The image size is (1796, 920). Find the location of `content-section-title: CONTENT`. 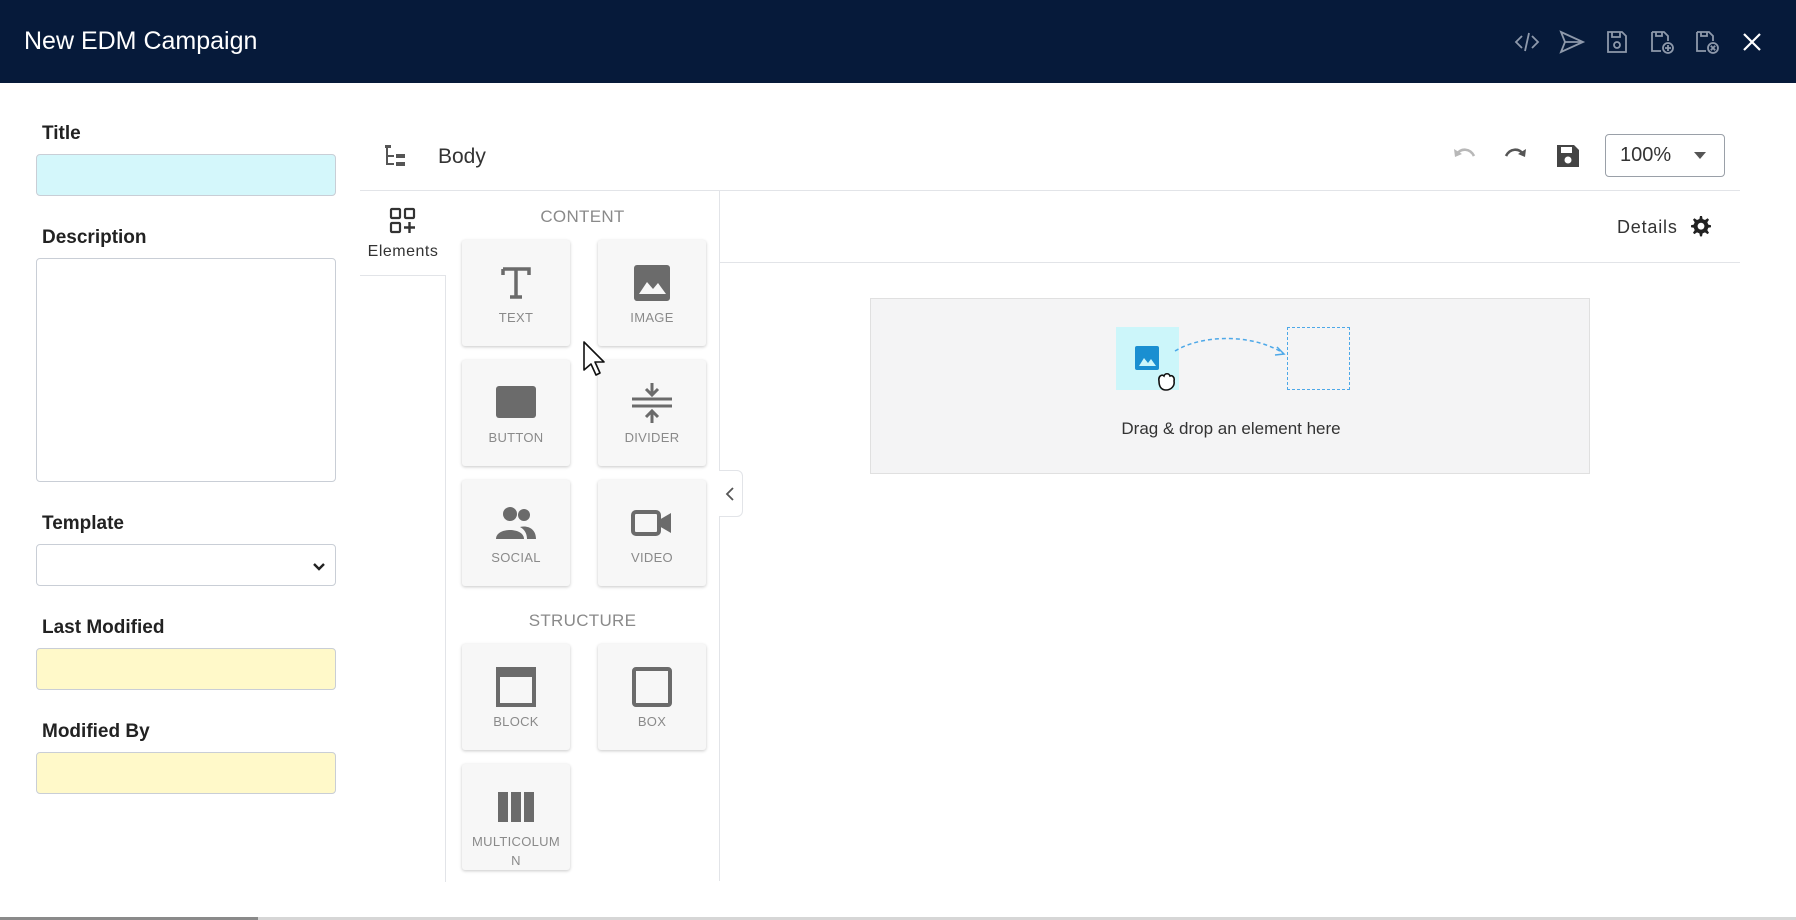

content-section-title: CONTENT is located at coordinates (582, 216).